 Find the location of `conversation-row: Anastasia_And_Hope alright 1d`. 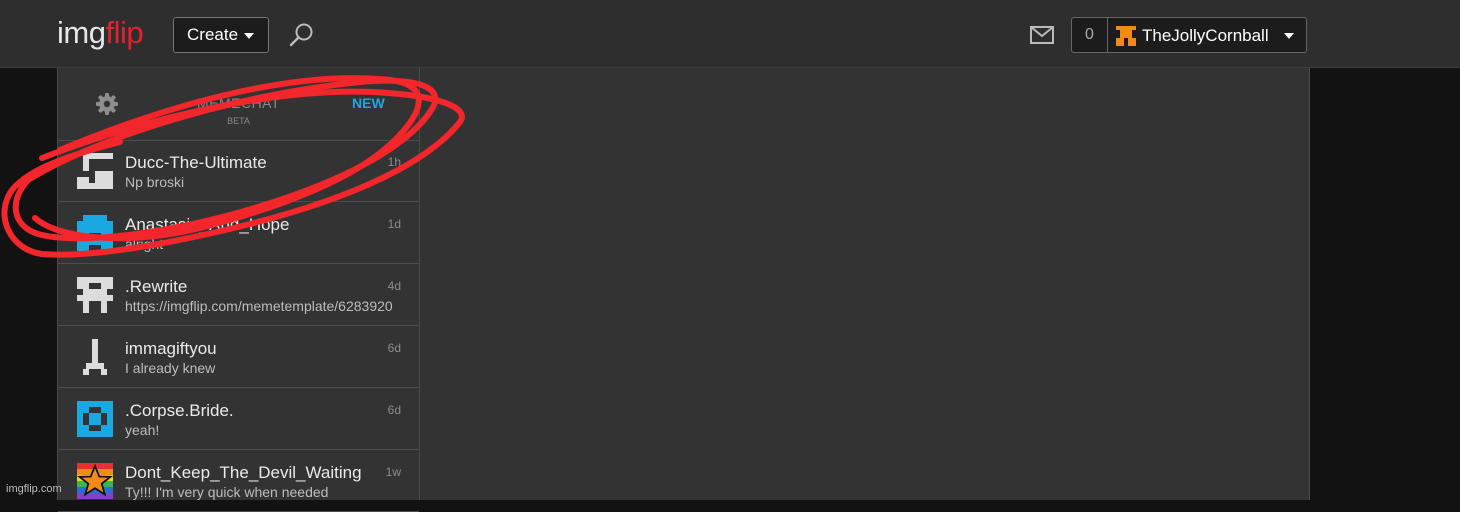

conversation-row: Anastasia_And_Hope alright 1d is located at coordinates (238, 233).